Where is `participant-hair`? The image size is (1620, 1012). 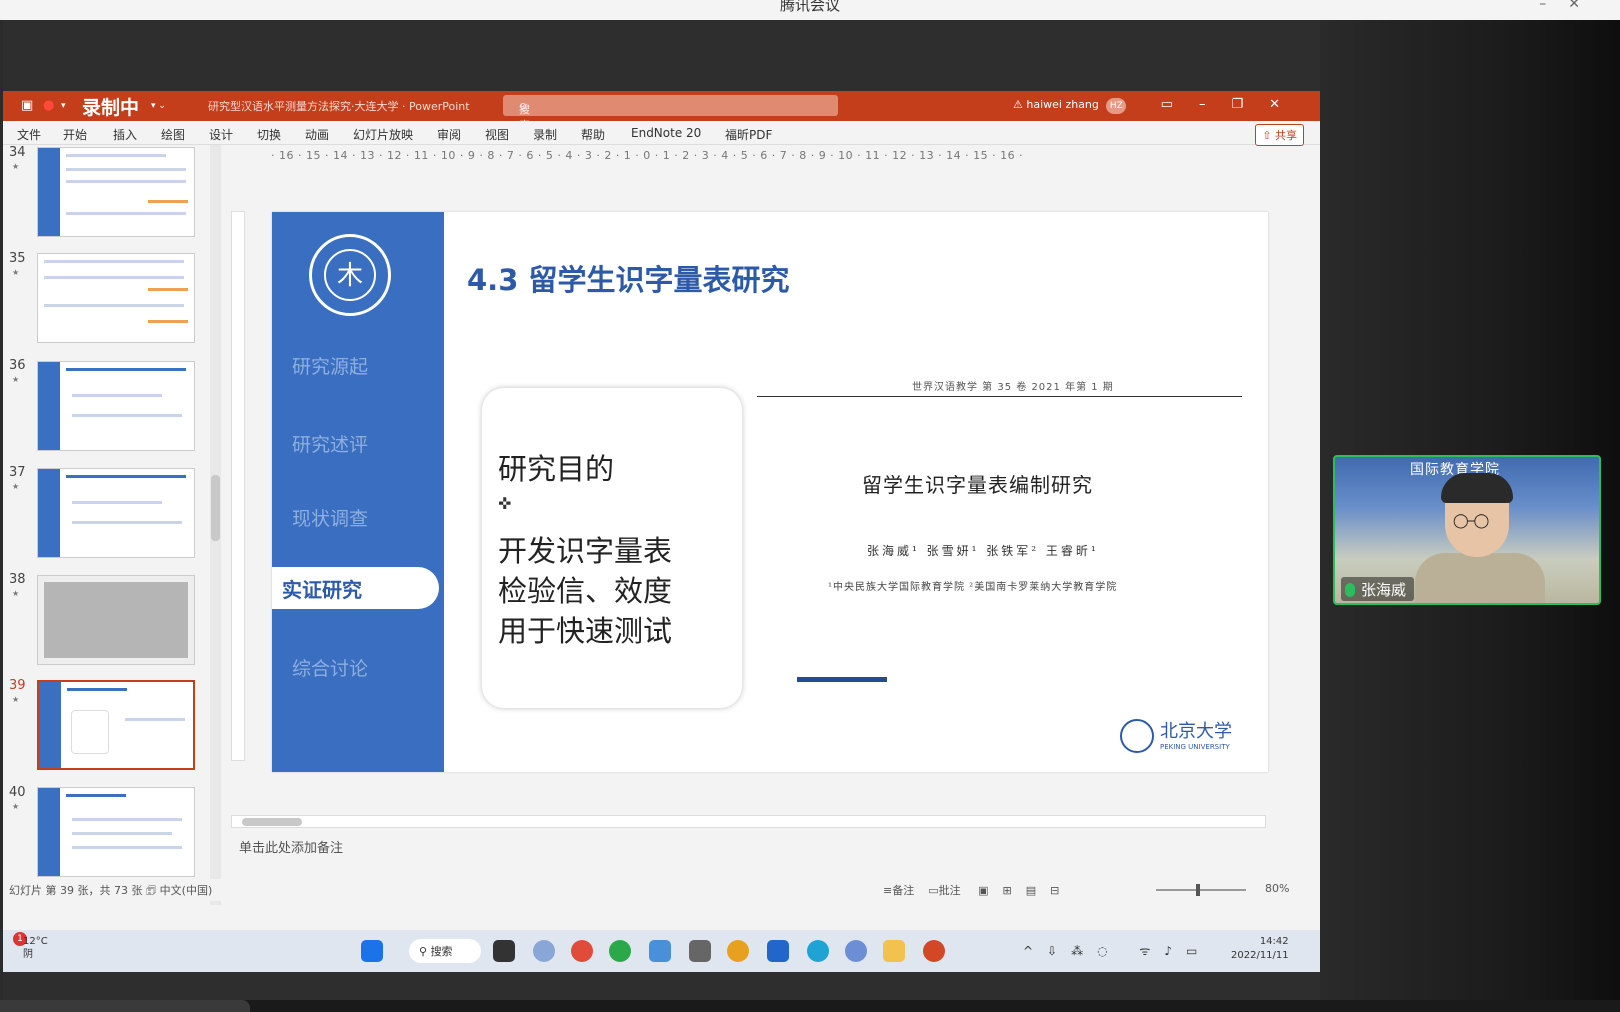
participant-hair is located at coordinates (1477, 488).